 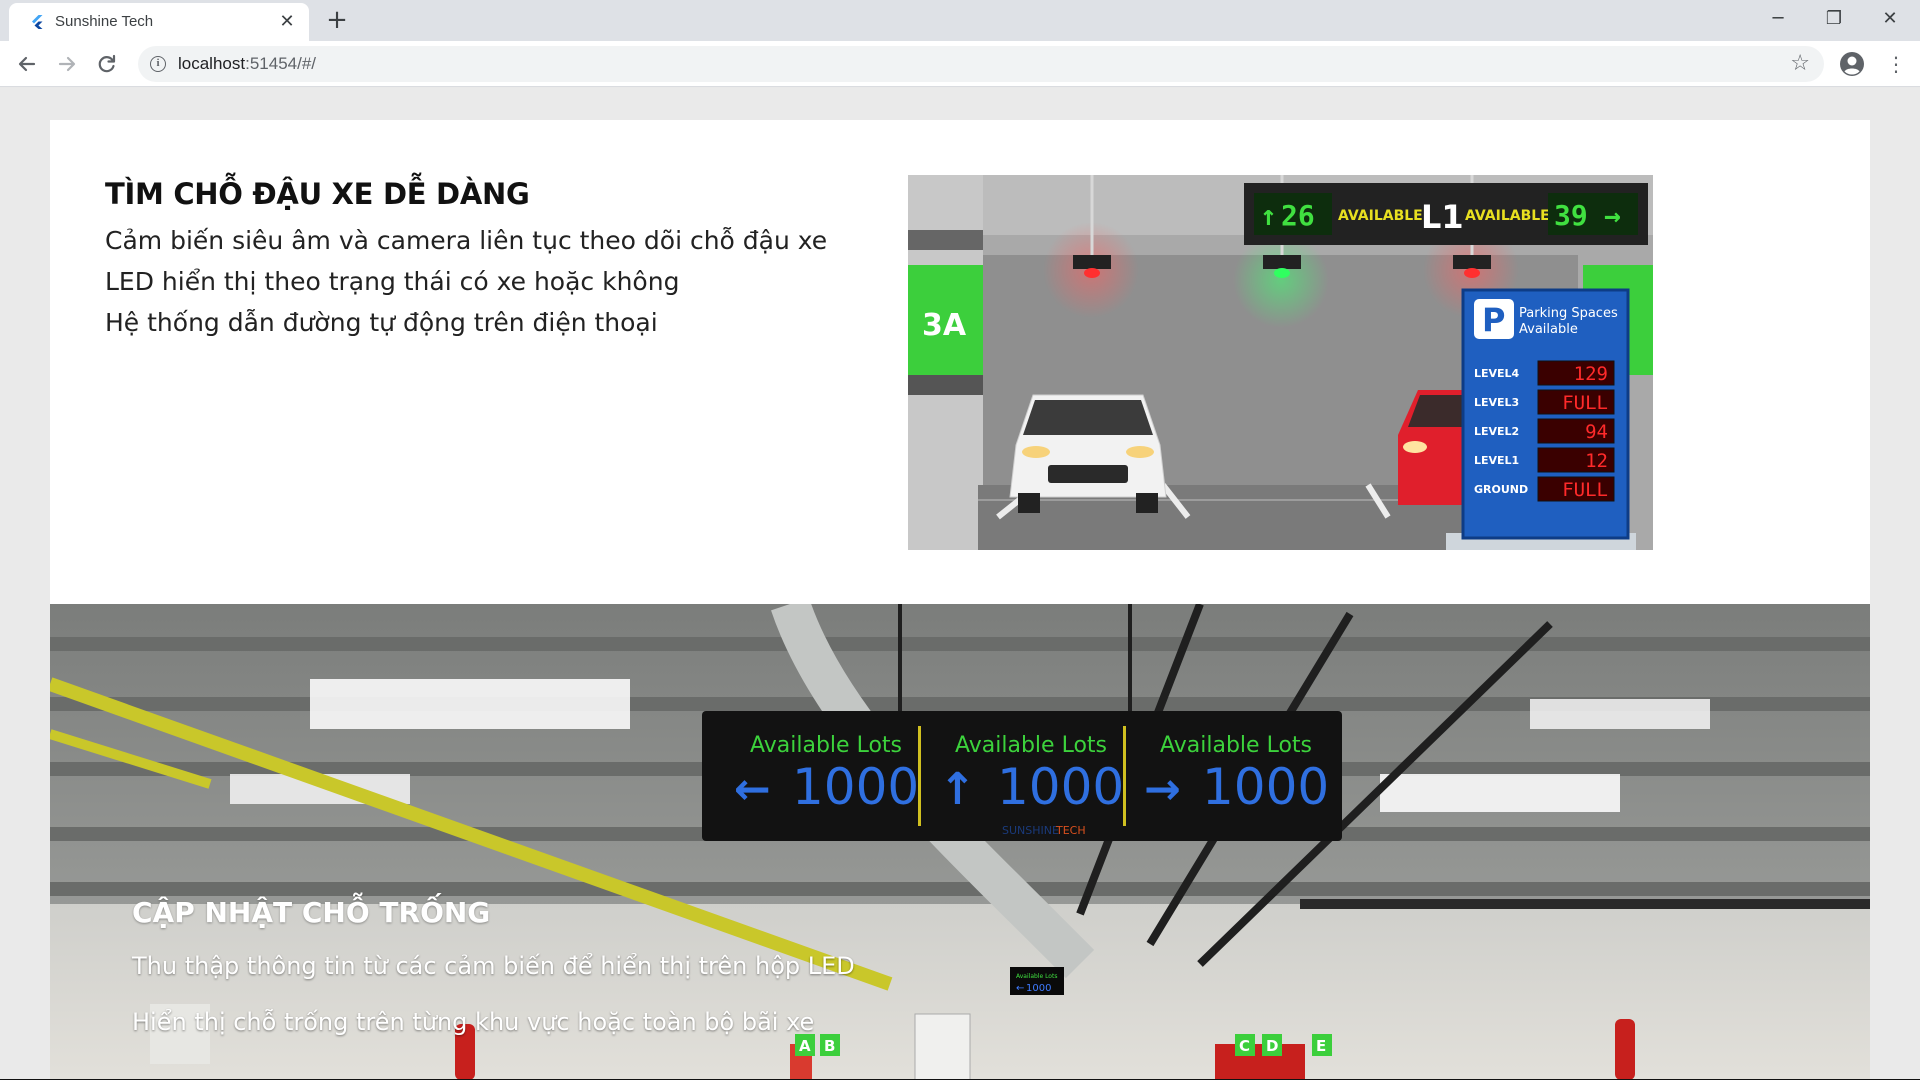 I want to click on small-sign-label: Available Lots, so click(x=1036, y=976).